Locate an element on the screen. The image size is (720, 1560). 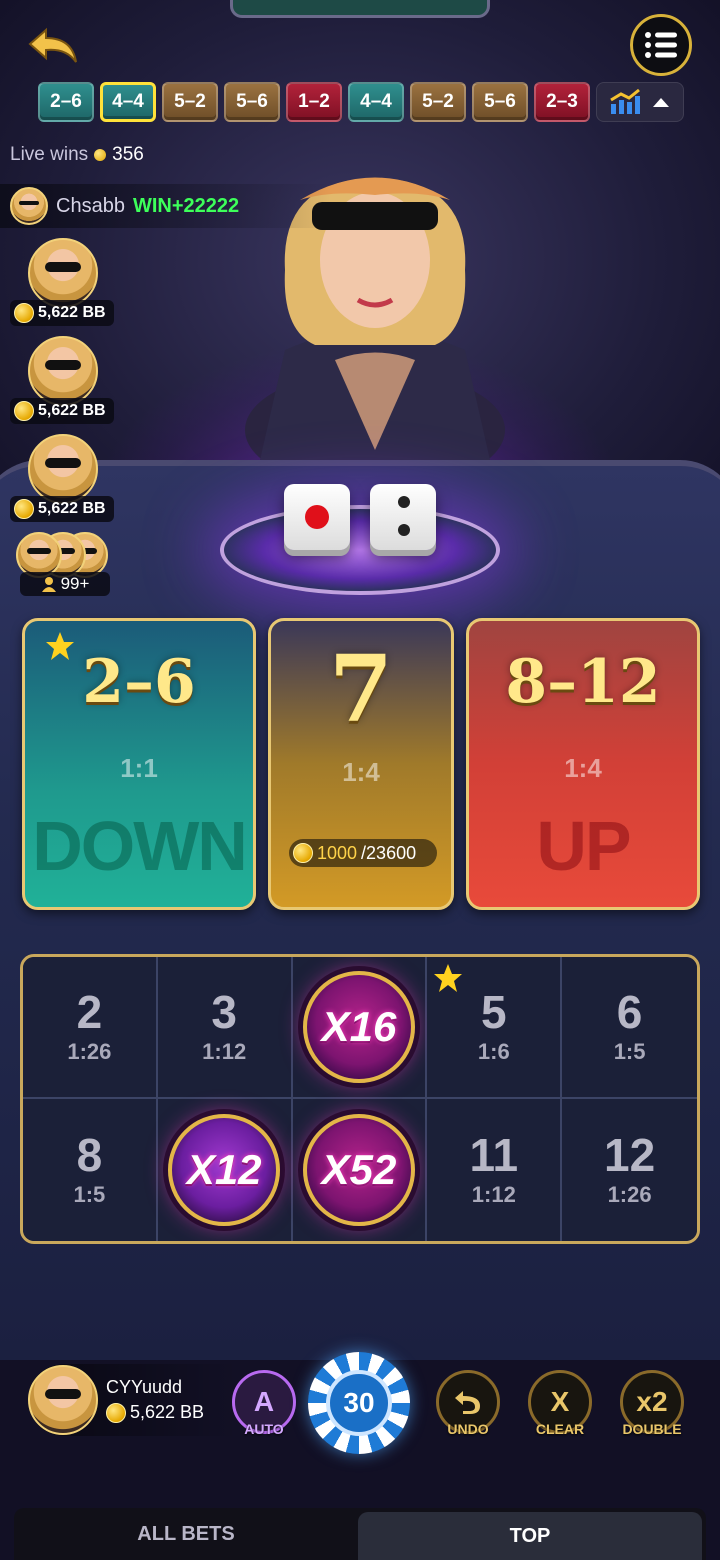
multiplier-badge: X16 is located at coordinates (358, 1027).